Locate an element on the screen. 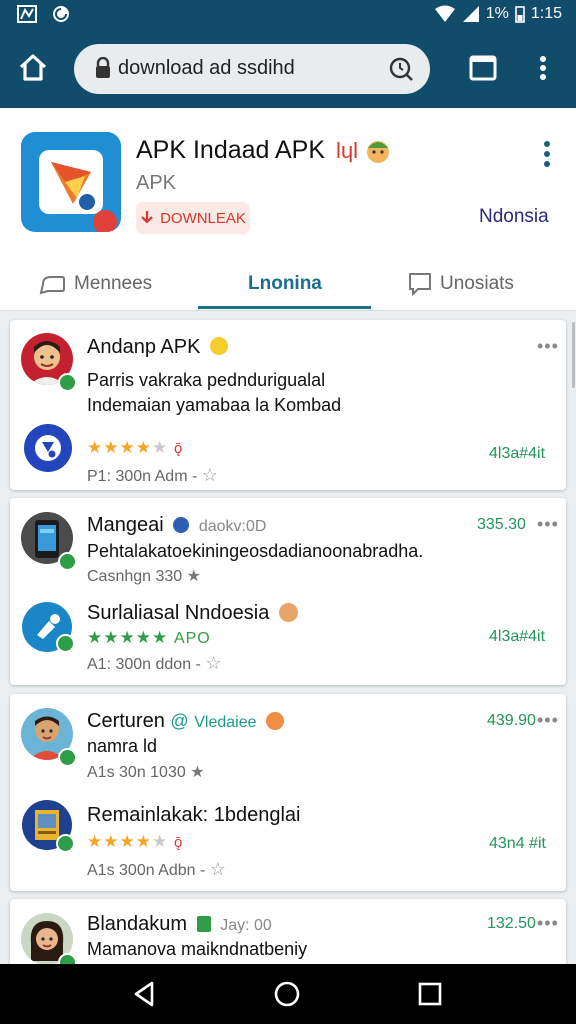 The image size is (576, 1024). rating-stars: ★★★★★ APO is located at coordinates (149, 637).